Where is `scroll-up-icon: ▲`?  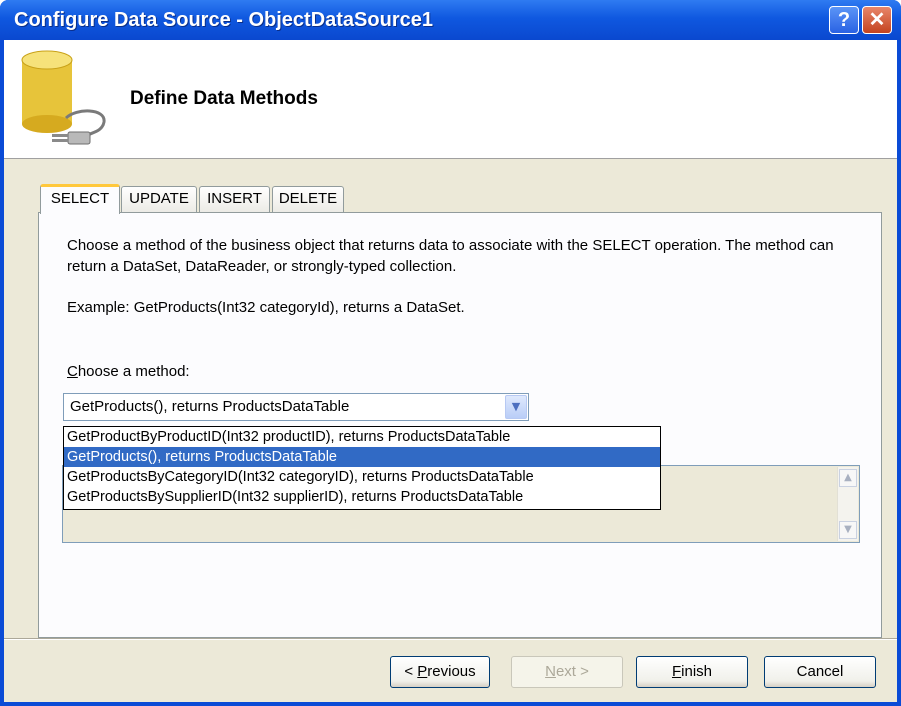 scroll-up-icon: ▲ is located at coordinates (848, 478).